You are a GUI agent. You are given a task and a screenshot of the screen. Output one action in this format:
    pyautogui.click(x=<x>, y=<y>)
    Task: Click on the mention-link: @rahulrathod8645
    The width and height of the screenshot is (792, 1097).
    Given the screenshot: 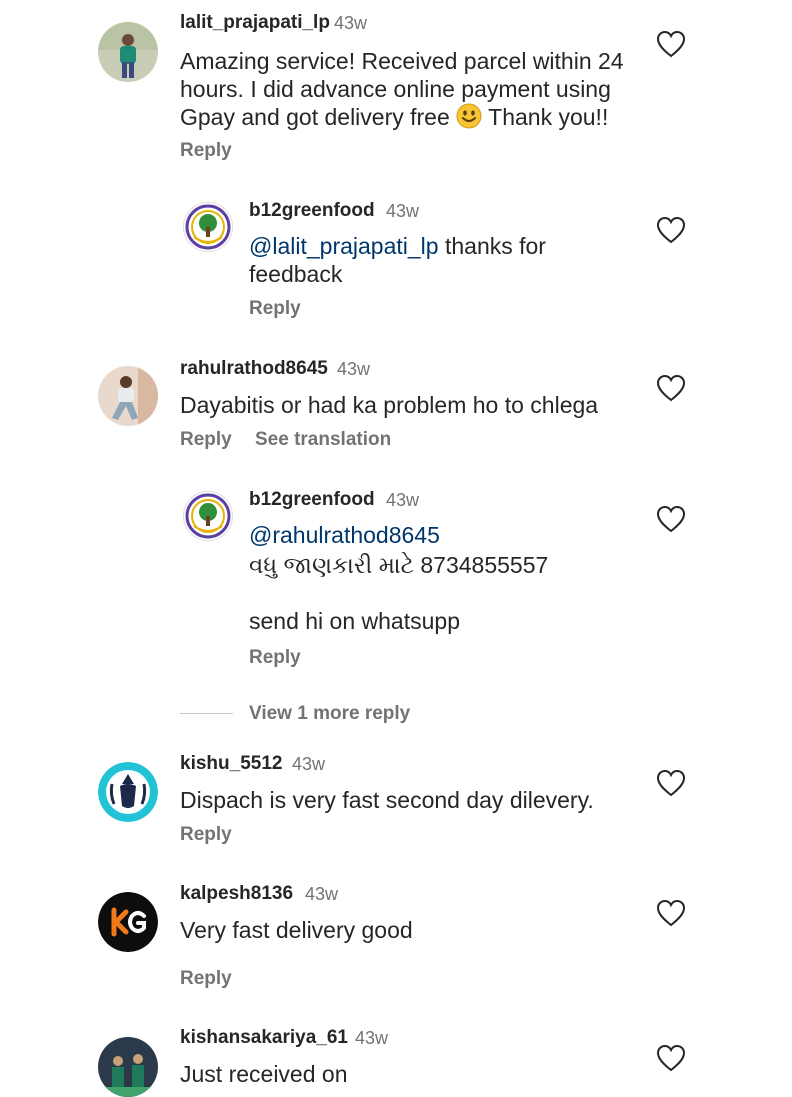 What is the action you would take?
    pyautogui.click(x=398, y=535)
    